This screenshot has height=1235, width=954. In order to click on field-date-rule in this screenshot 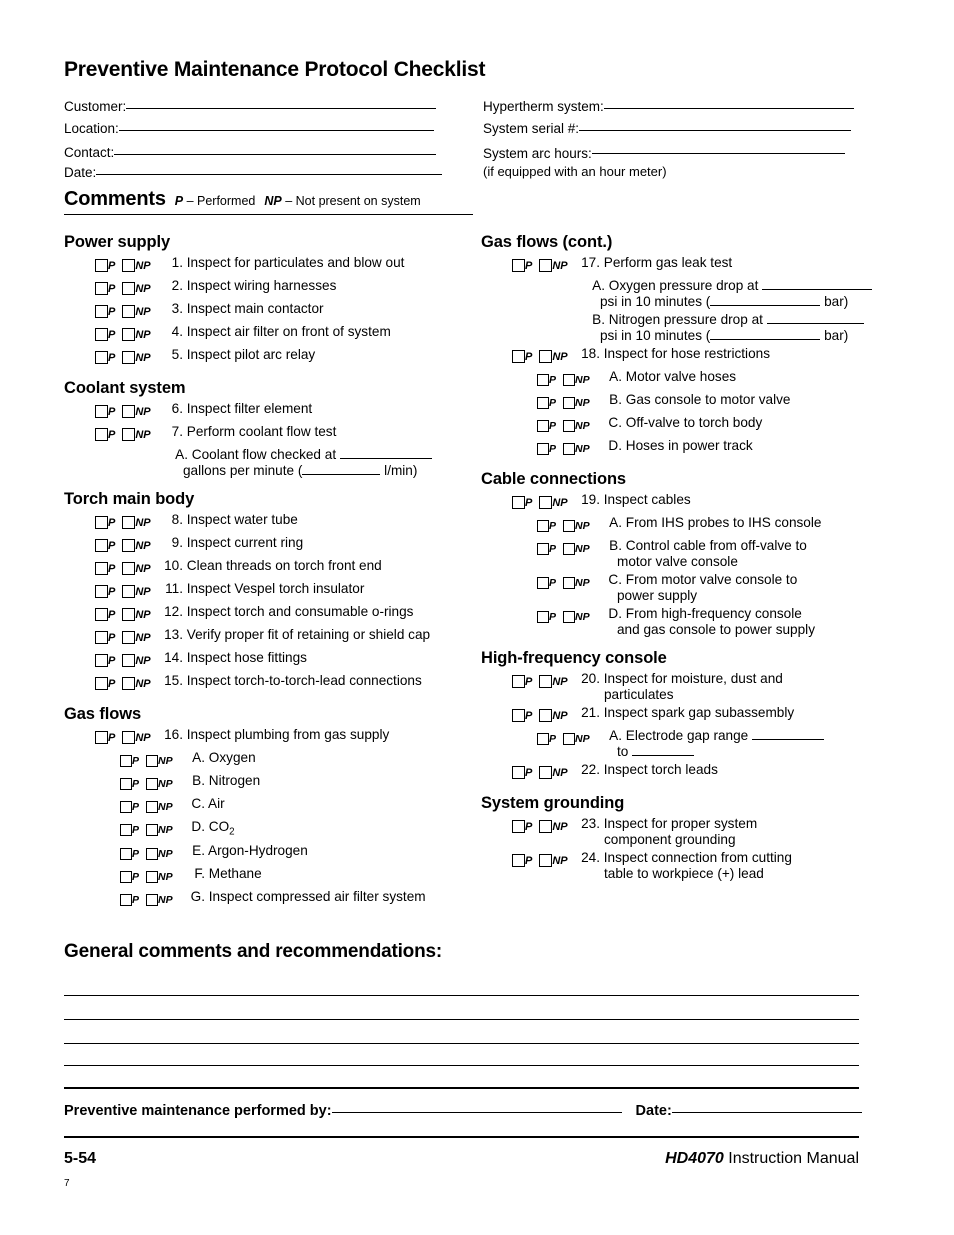, I will do `click(269, 174)`.